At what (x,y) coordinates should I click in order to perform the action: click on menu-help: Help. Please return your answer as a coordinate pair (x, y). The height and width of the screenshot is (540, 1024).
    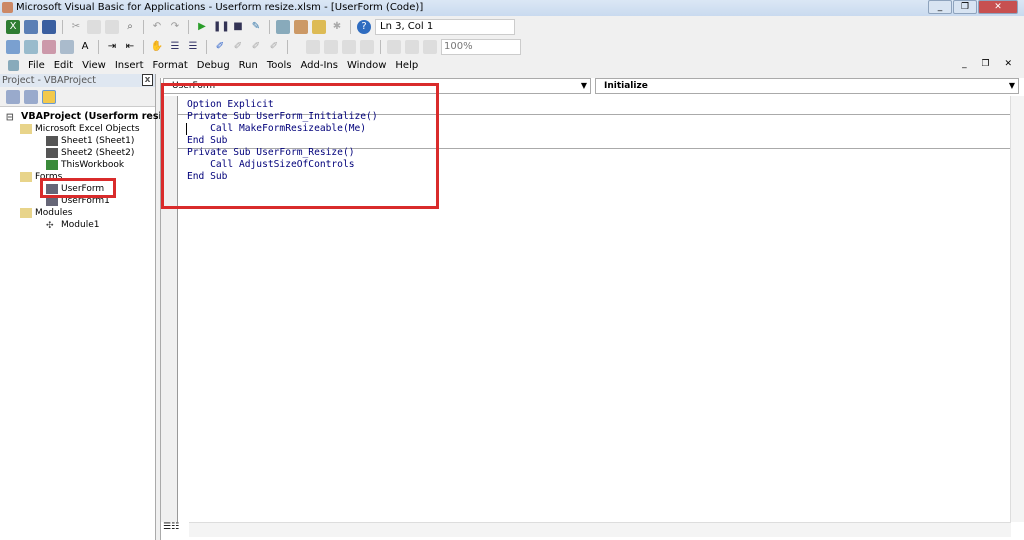
    Looking at the image, I should click on (406, 65).